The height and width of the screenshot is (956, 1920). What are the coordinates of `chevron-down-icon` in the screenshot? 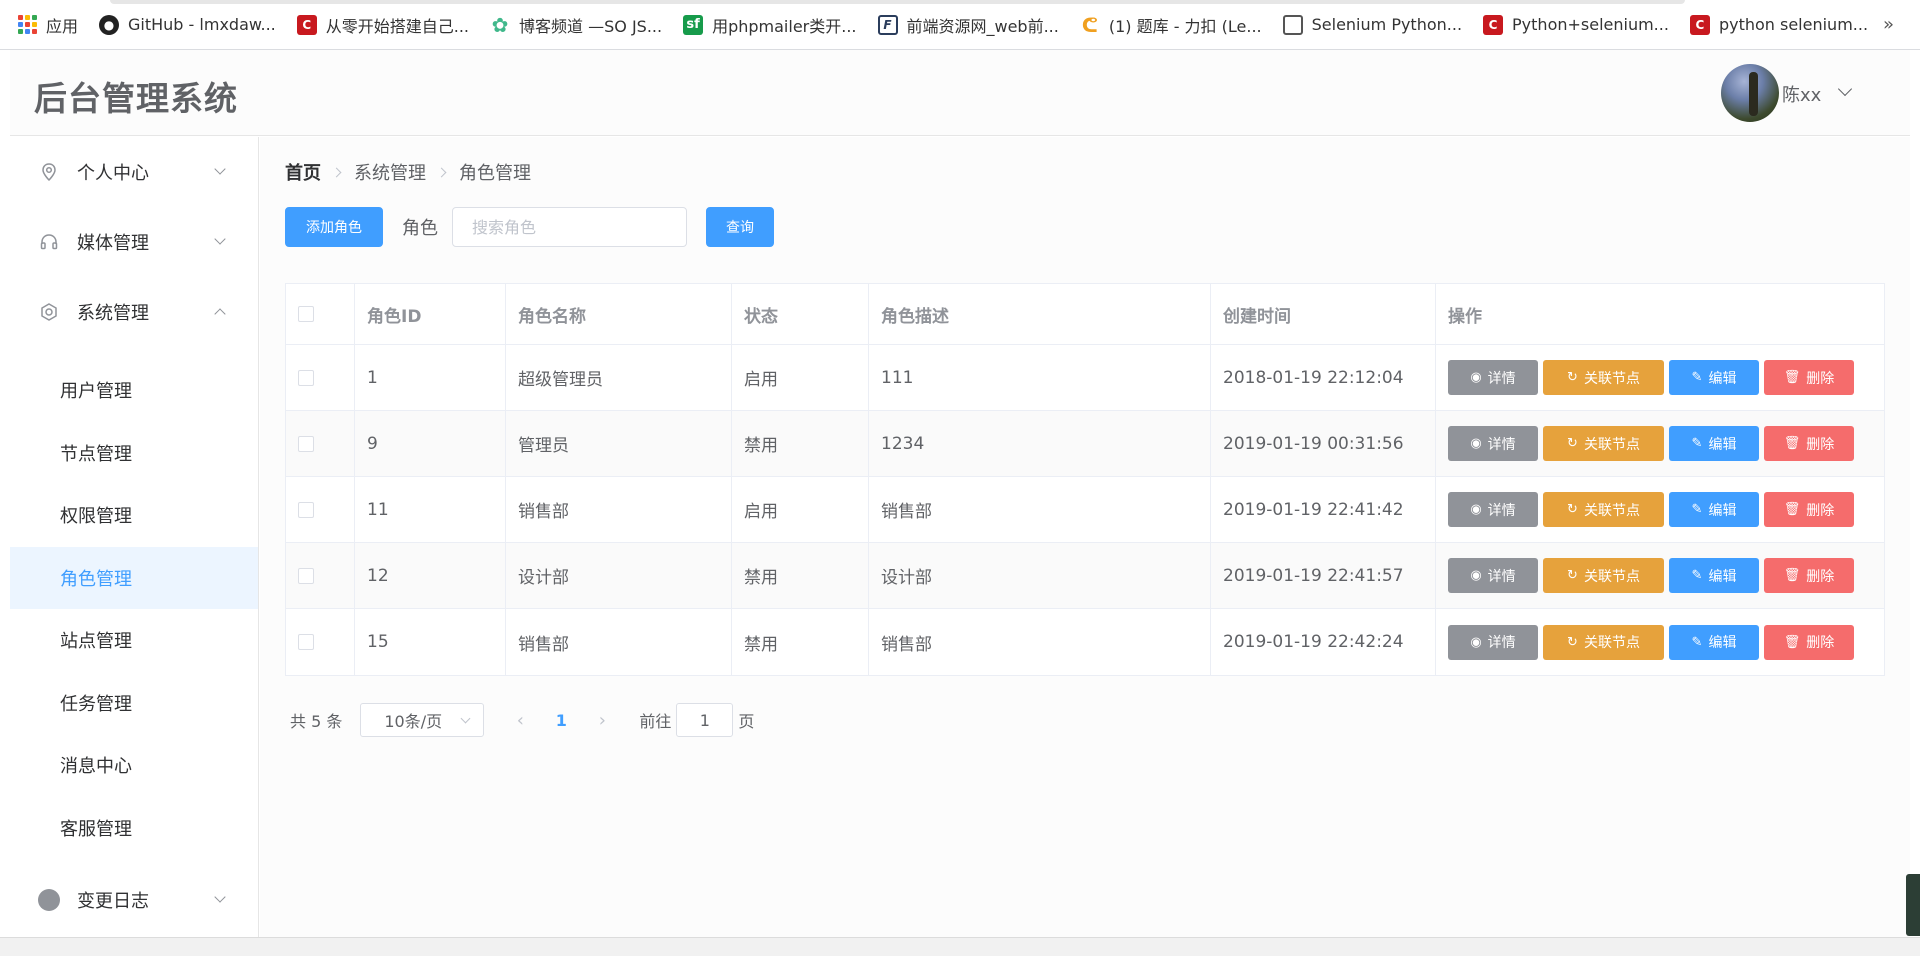 It's located at (1845, 89).